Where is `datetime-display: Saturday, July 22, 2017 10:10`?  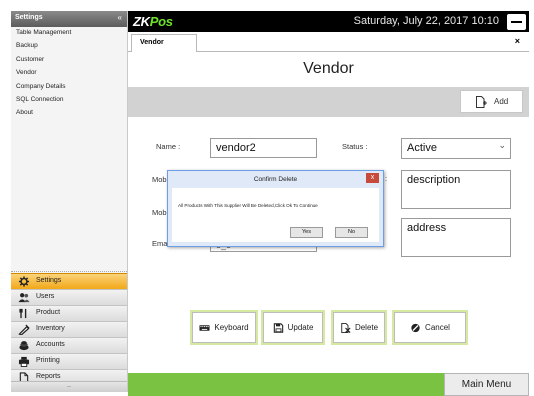
datetime-display: Saturday, July 22, 2017 10:10 is located at coordinates (426, 21).